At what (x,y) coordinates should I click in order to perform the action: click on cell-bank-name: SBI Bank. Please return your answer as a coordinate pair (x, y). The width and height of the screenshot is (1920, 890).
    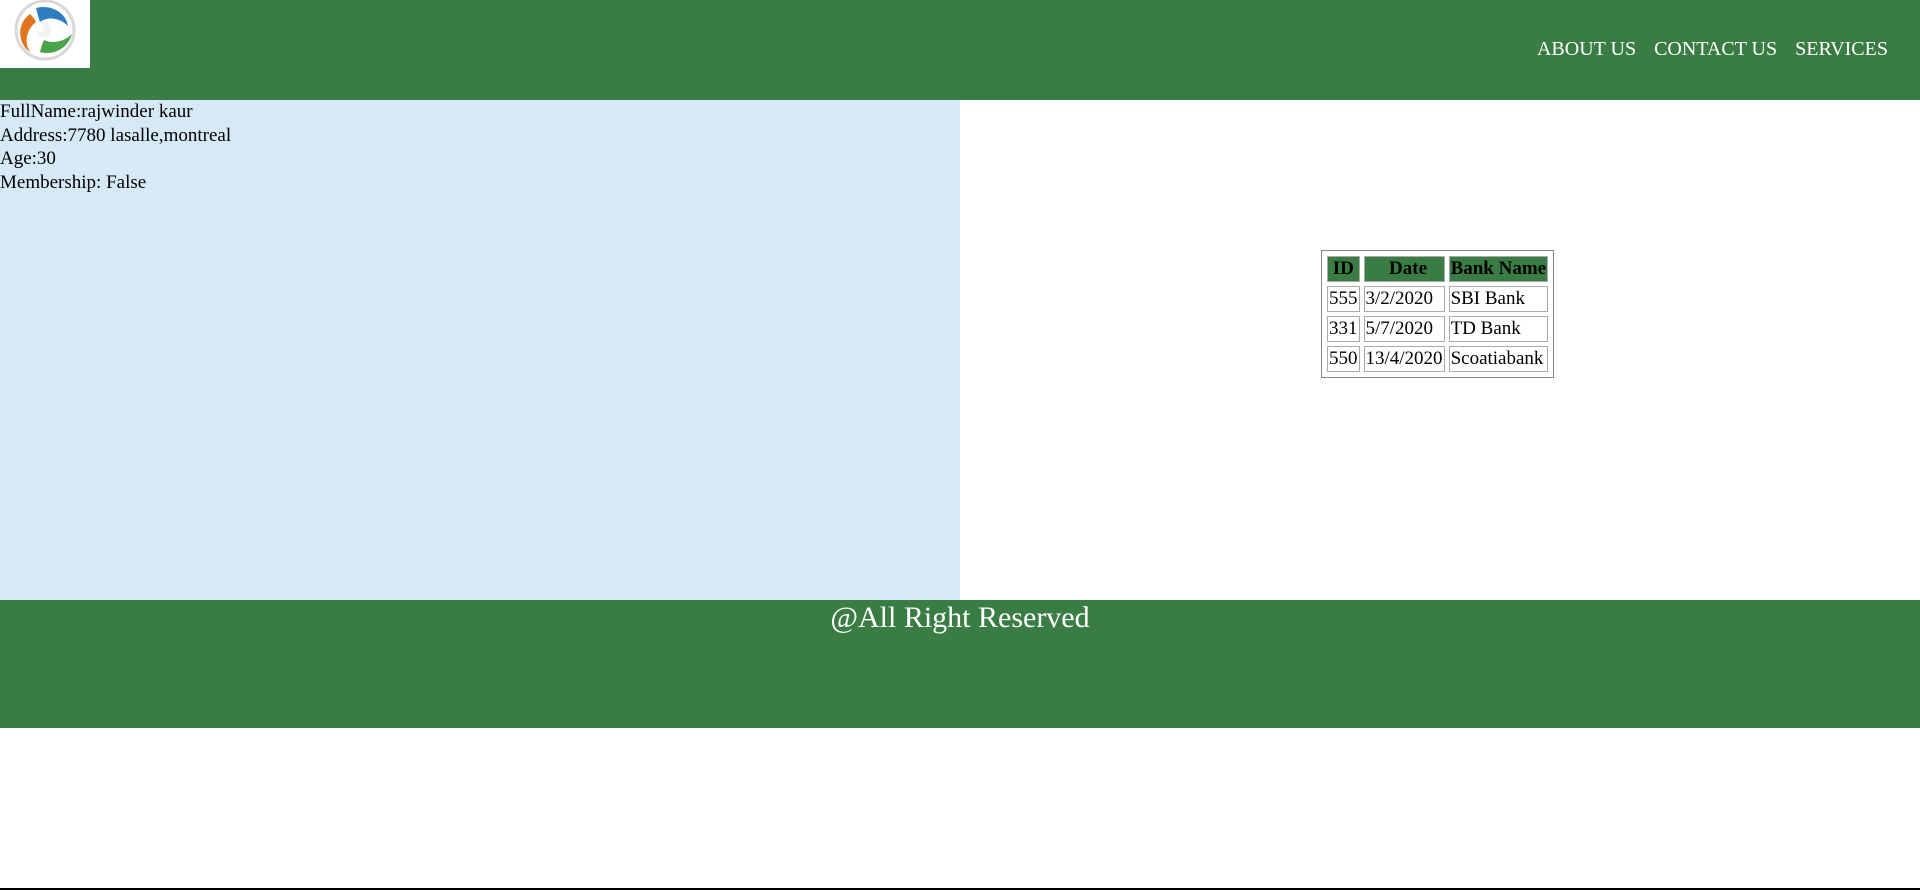
    Looking at the image, I should click on (1498, 299).